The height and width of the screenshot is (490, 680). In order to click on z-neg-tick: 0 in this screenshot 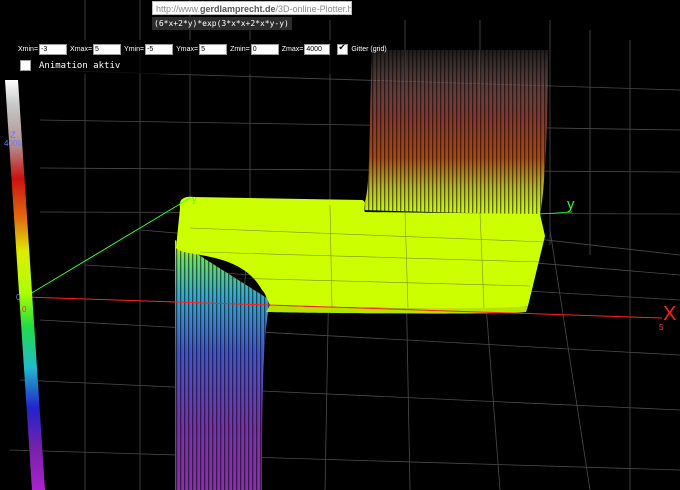, I will do `click(24, 309)`.